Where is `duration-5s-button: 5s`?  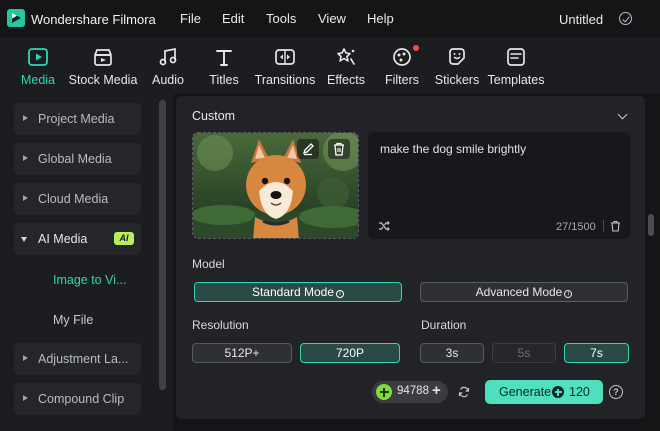 duration-5s-button: 5s is located at coordinates (524, 353).